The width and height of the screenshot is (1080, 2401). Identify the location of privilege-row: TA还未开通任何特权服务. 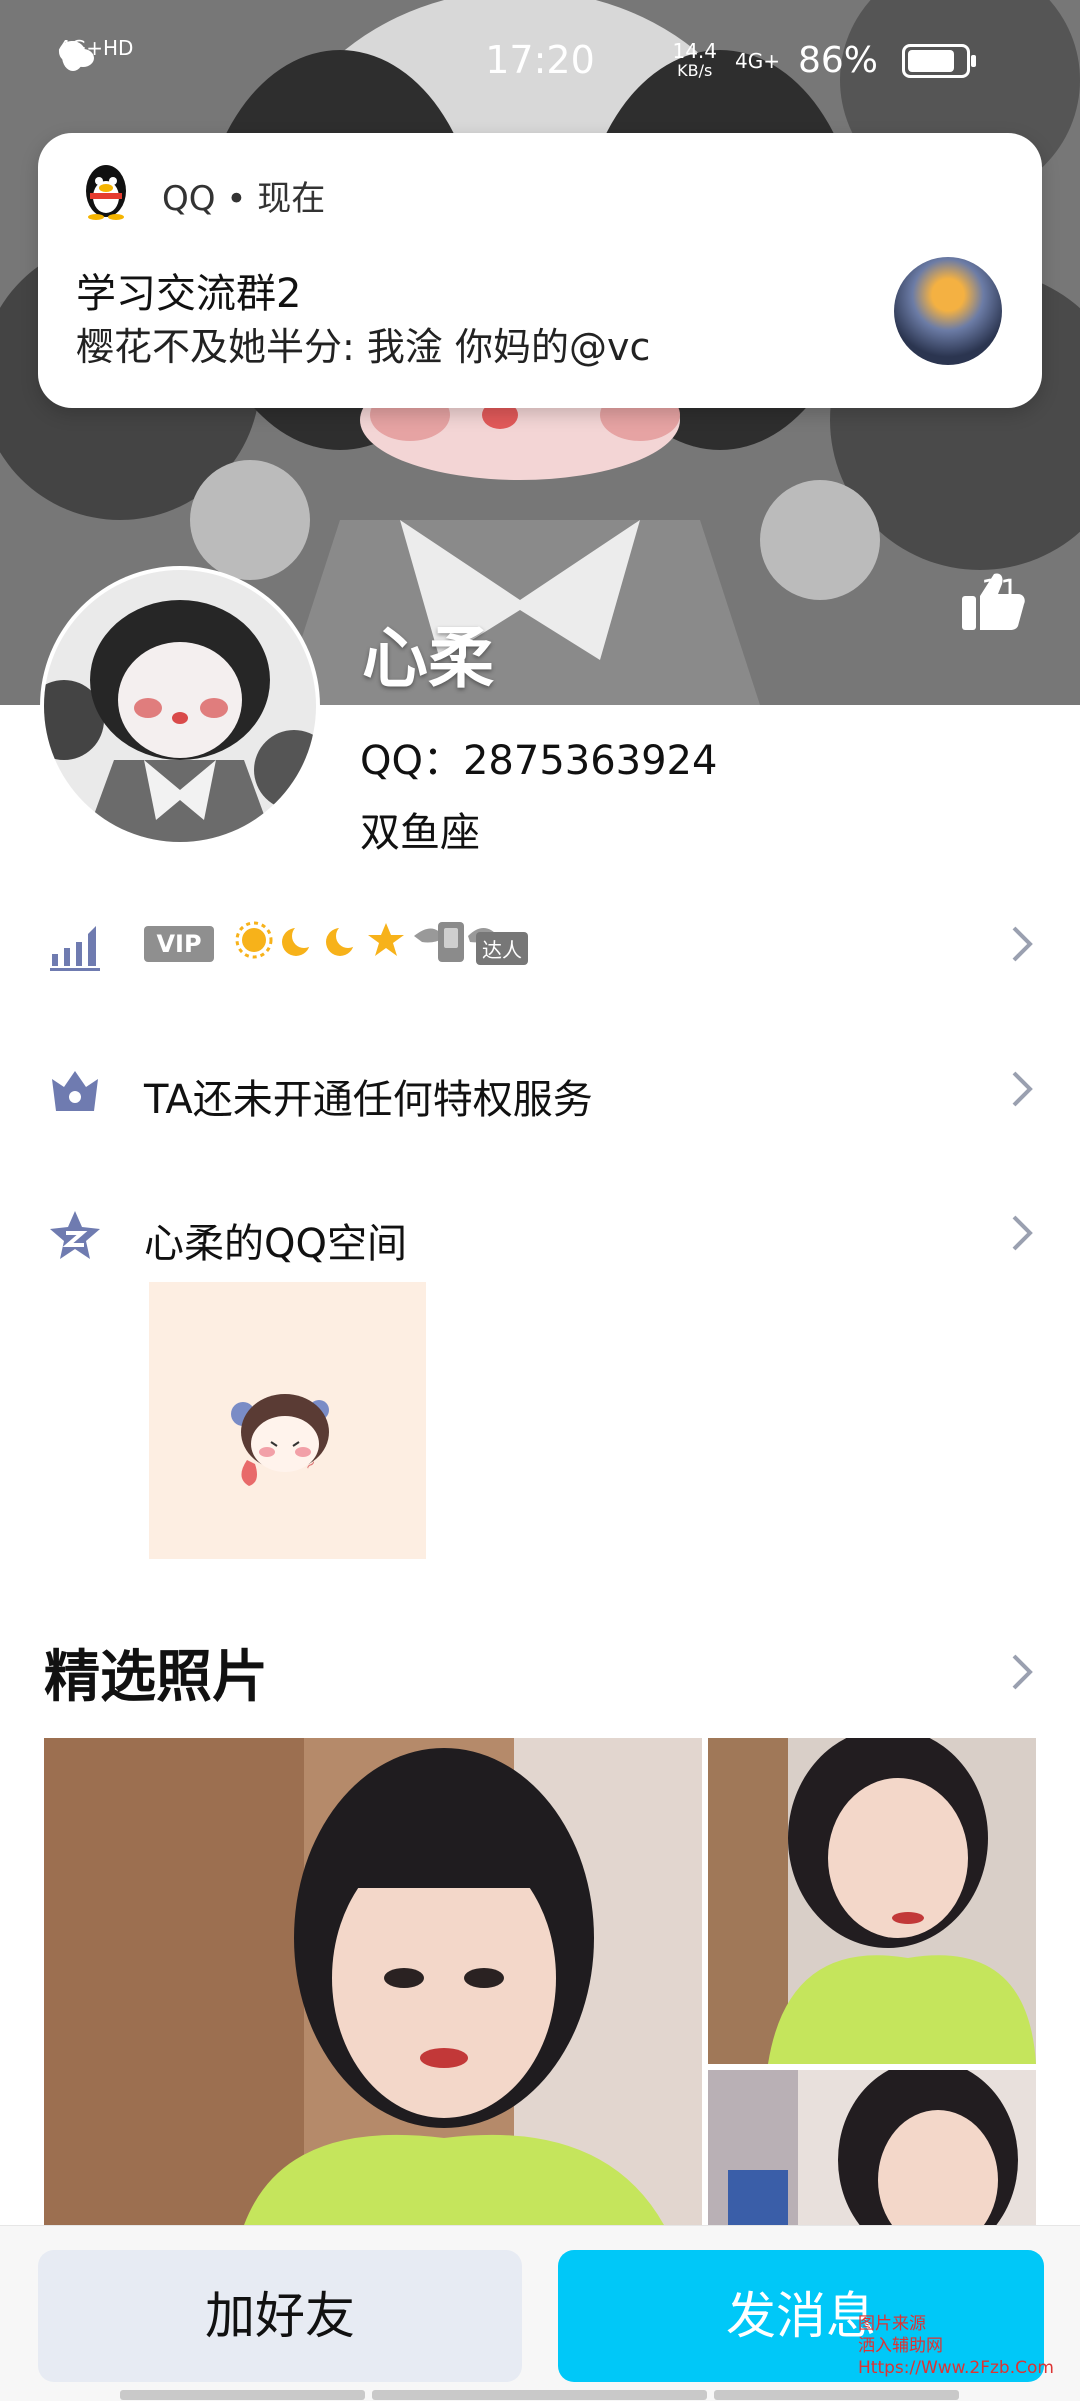
(540, 1091).